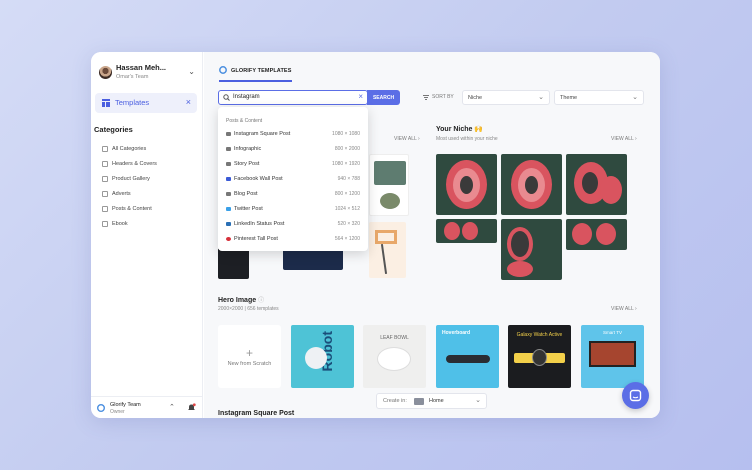 Image resolution: width=752 pixels, height=470 pixels. What do you see at coordinates (120, 224) in the screenshot?
I see `category-label: Ebook` at bounding box center [120, 224].